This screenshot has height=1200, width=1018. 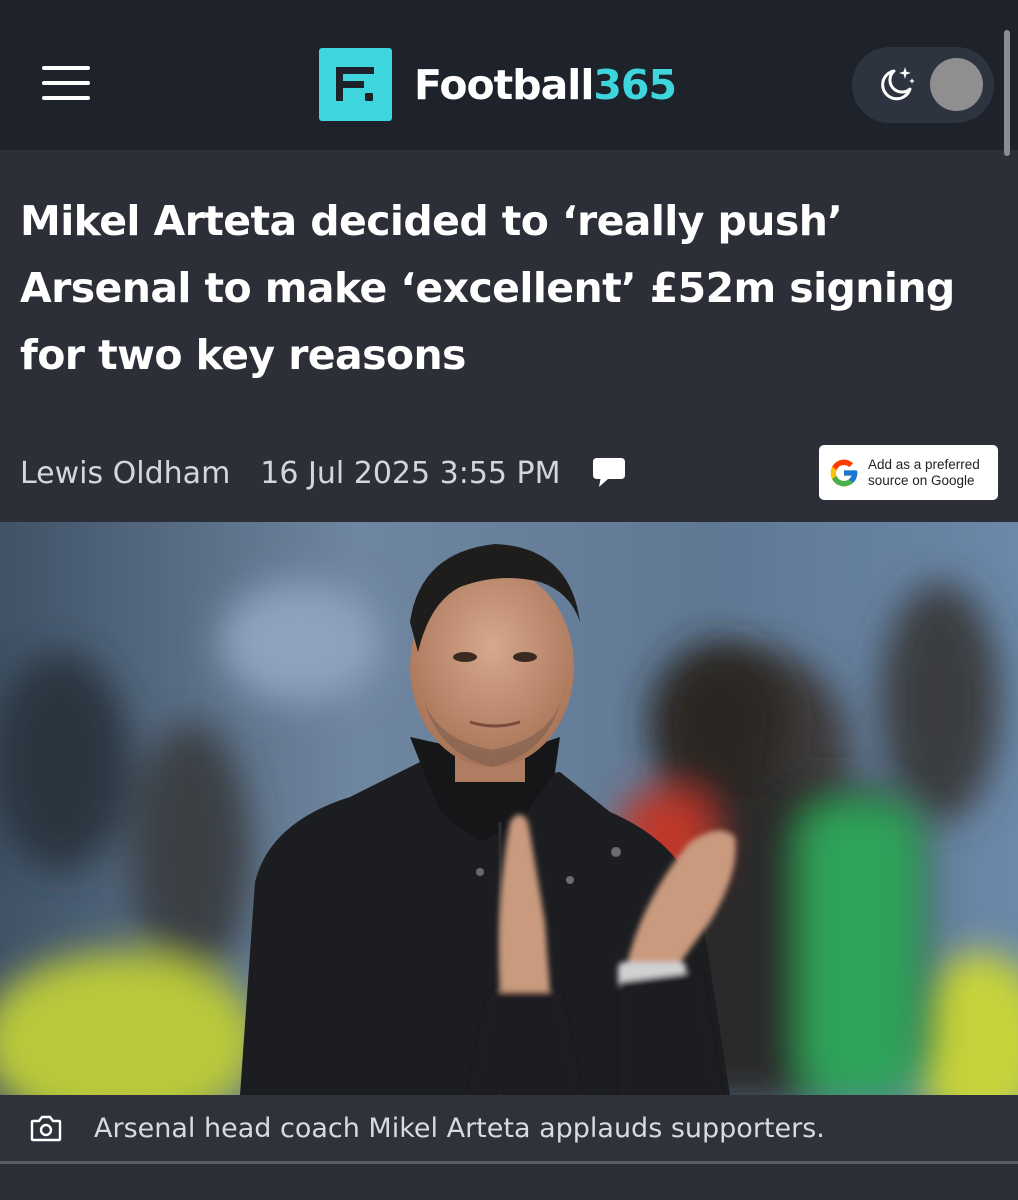 What do you see at coordinates (125, 473) in the screenshot?
I see `author-name: Lewis Oldham` at bounding box center [125, 473].